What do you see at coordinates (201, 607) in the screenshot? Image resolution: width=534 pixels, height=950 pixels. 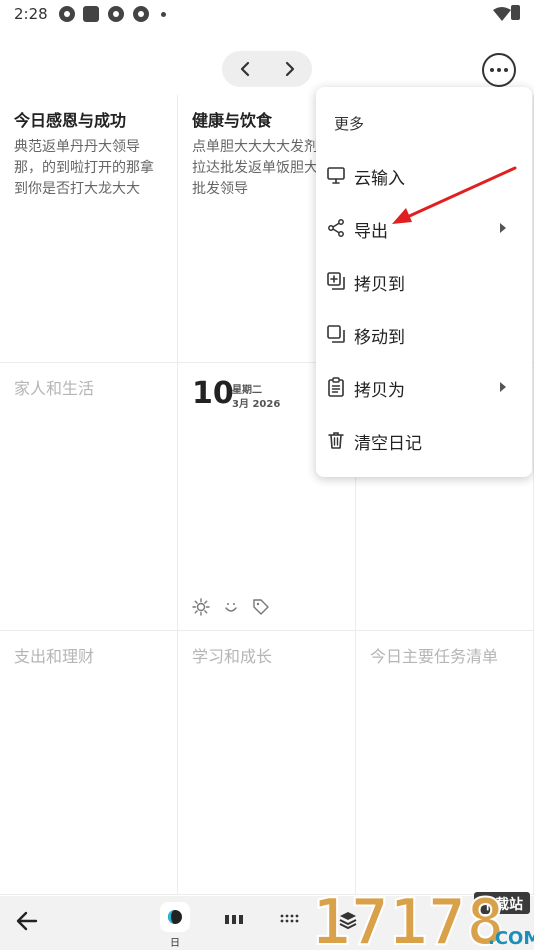 I see `weather-sun-icon` at bounding box center [201, 607].